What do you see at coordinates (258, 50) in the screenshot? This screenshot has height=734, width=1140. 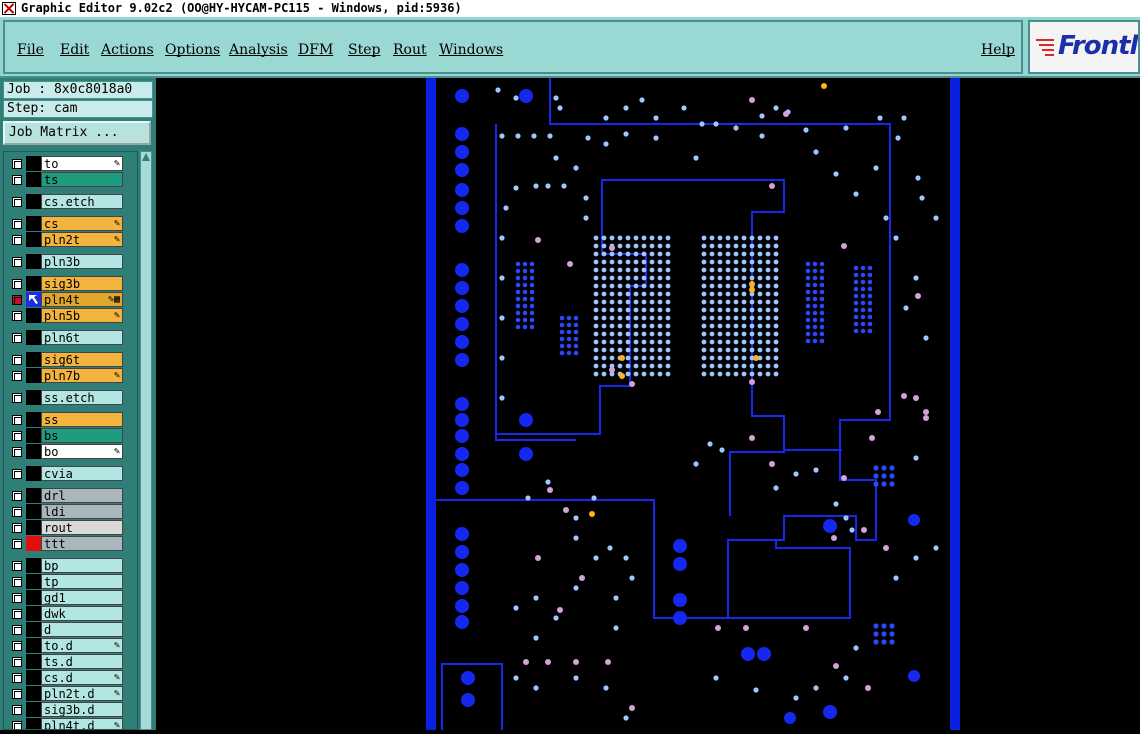 I see `menu-analysis: Analysis` at bounding box center [258, 50].